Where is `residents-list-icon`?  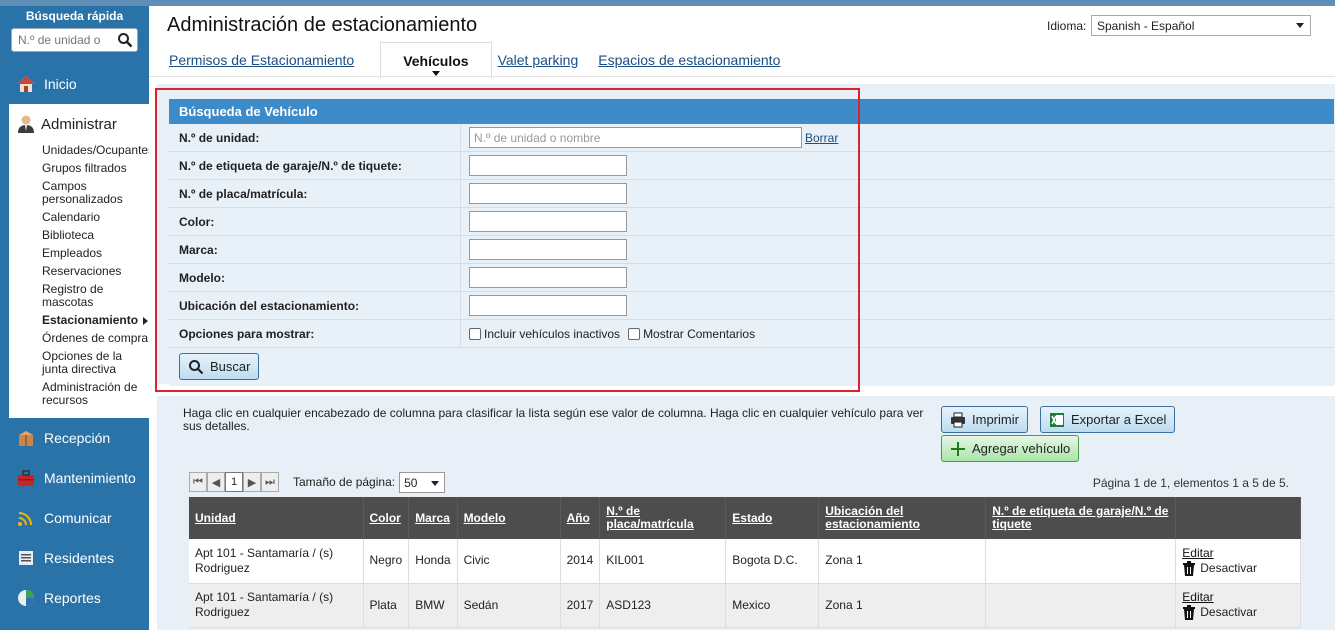
residents-list-icon is located at coordinates (26, 558).